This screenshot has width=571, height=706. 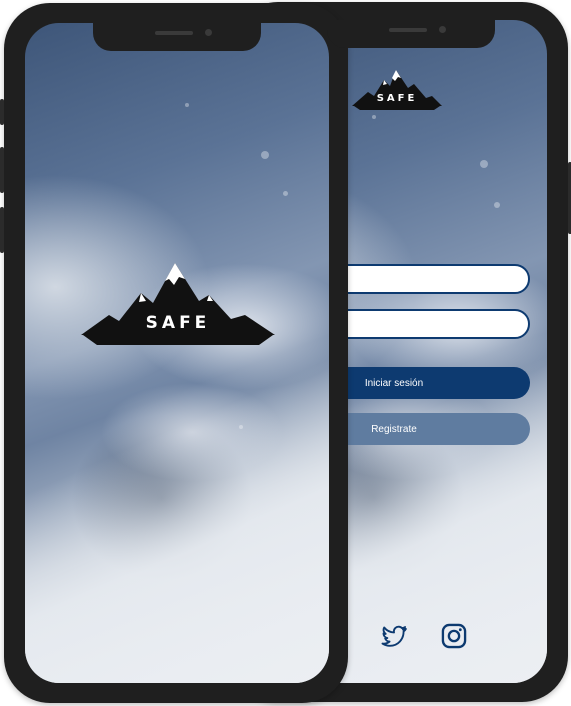 What do you see at coordinates (2, 112) in the screenshot?
I see `mute-switch` at bounding box center [2, 112].